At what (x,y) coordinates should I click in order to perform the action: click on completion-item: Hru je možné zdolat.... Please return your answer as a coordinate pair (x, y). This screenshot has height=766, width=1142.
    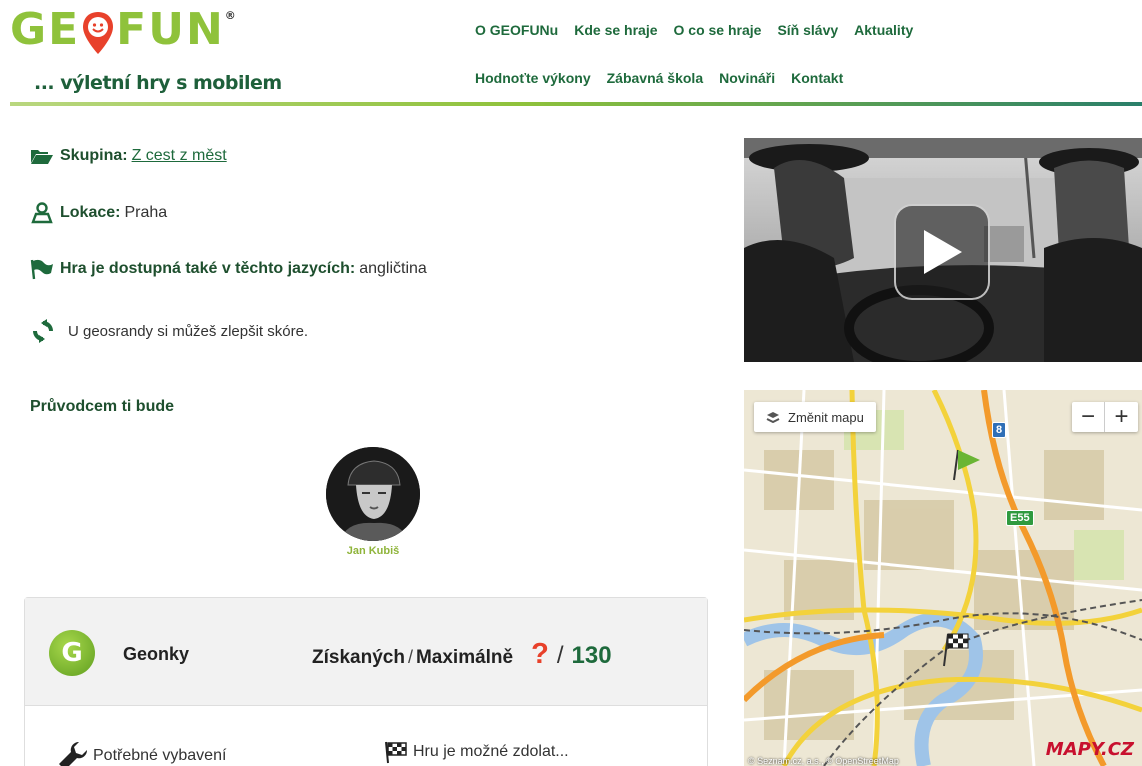
    Looking at the image, I should click on (476, 752).